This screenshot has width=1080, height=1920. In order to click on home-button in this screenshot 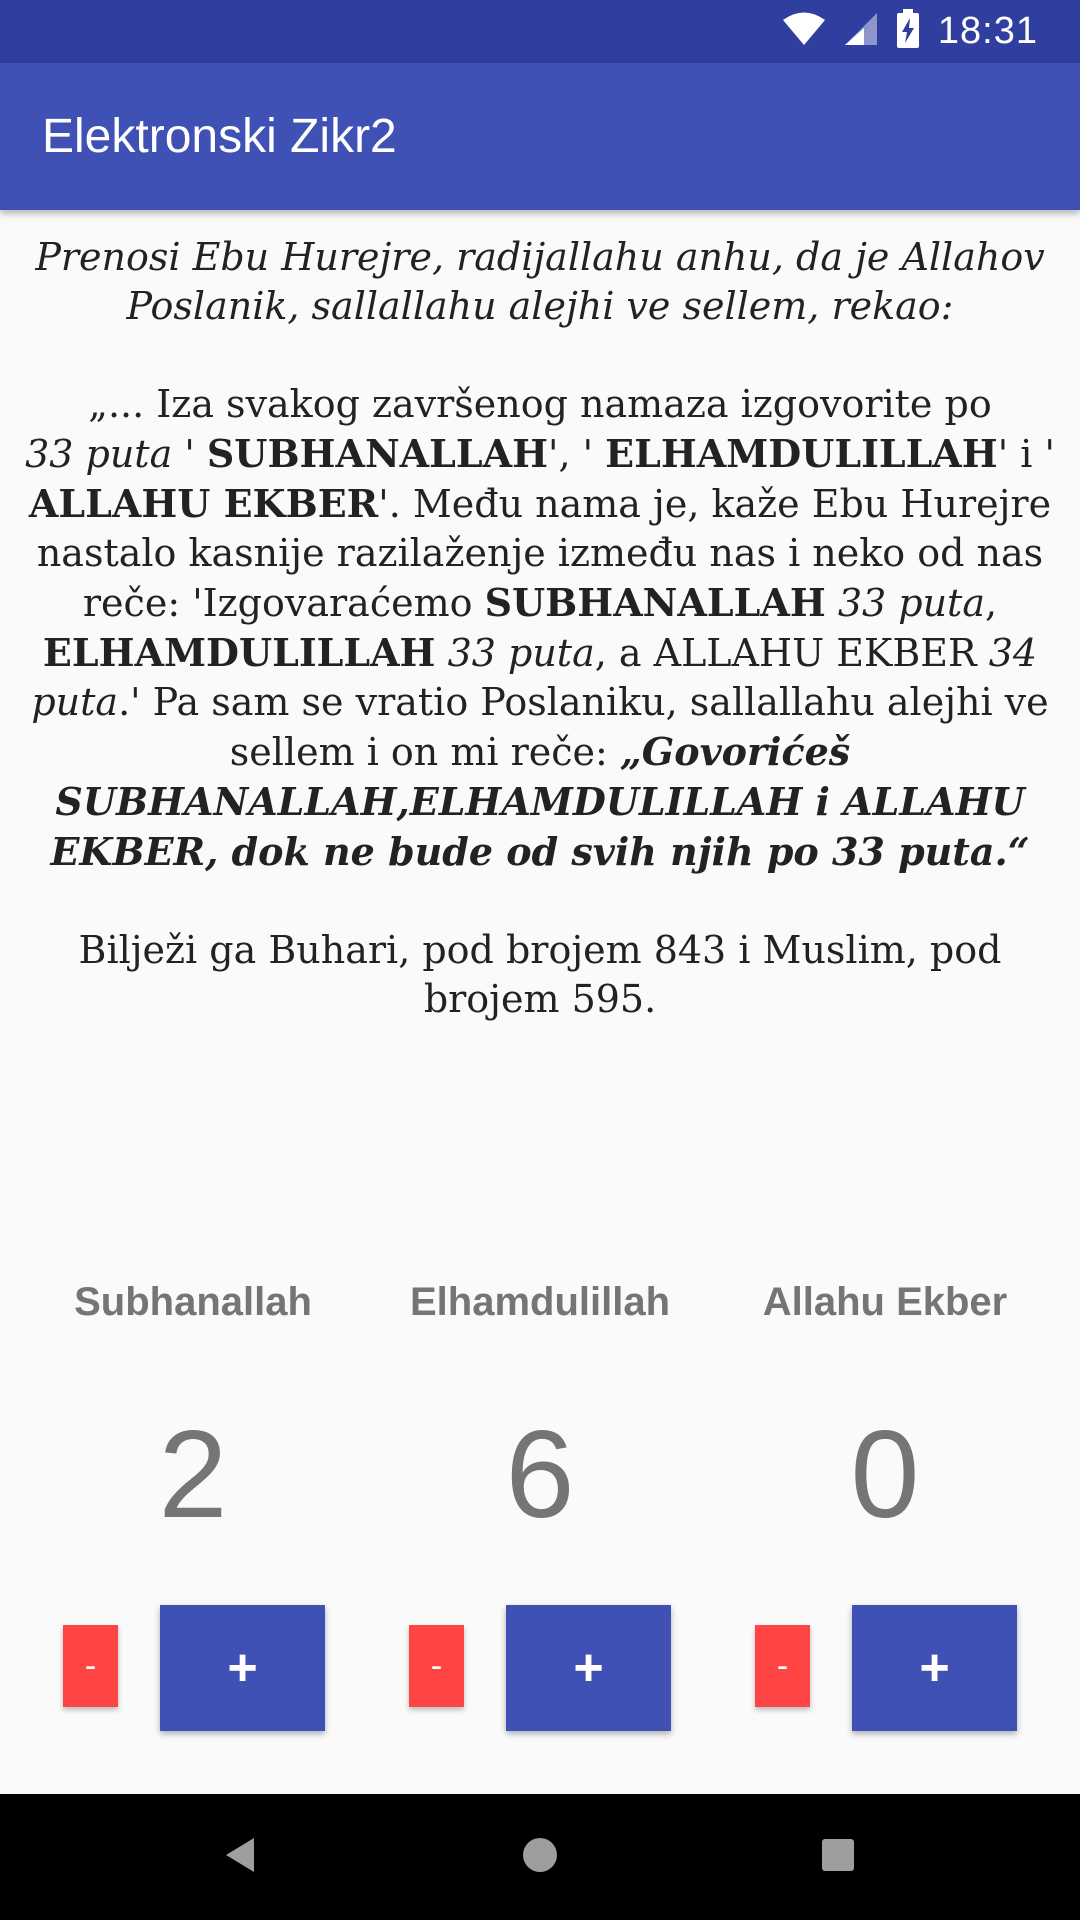, I will do `click(540, 1857)`.